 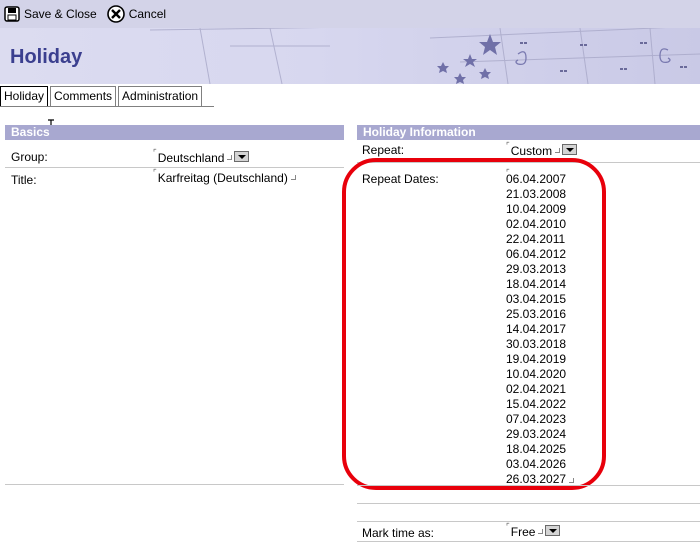 I want to click on tab-comments: Comments, so click(x=83, y=96).